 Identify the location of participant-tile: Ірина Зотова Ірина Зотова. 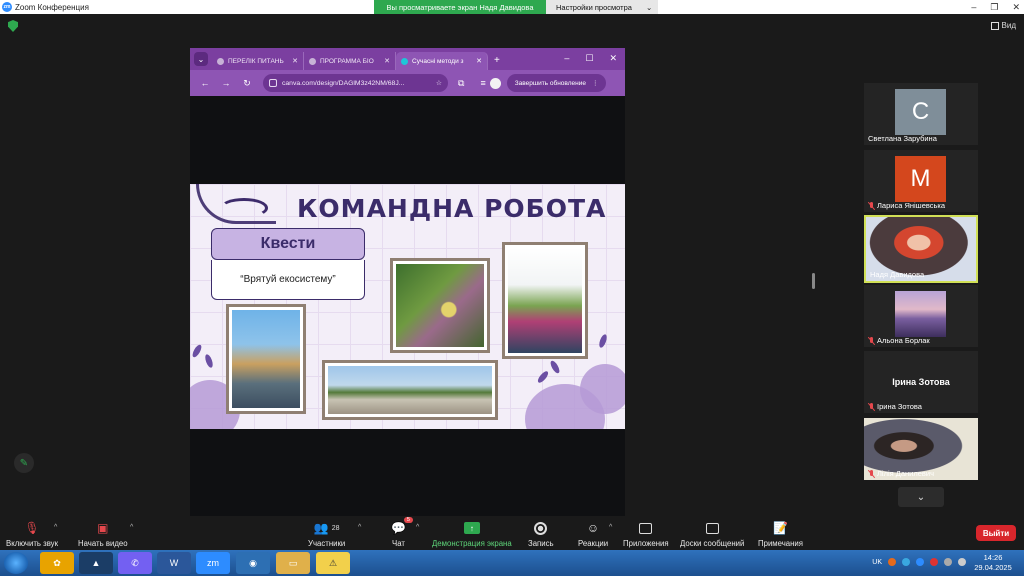
(921, 382).